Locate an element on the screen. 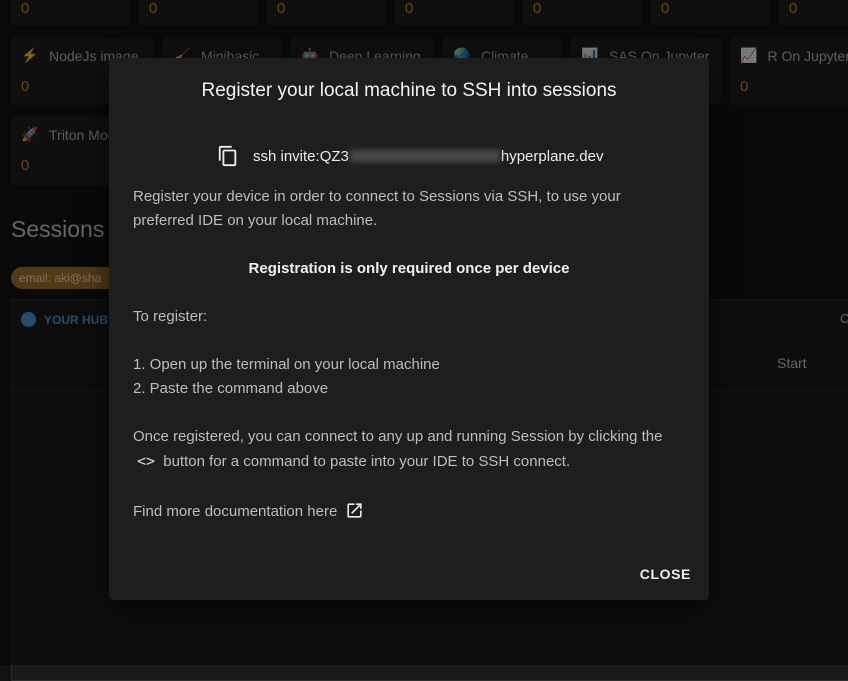 Image resolution: width=848 pixels, height=681 pixels. redacted-token is located at coordinates (424, 156).